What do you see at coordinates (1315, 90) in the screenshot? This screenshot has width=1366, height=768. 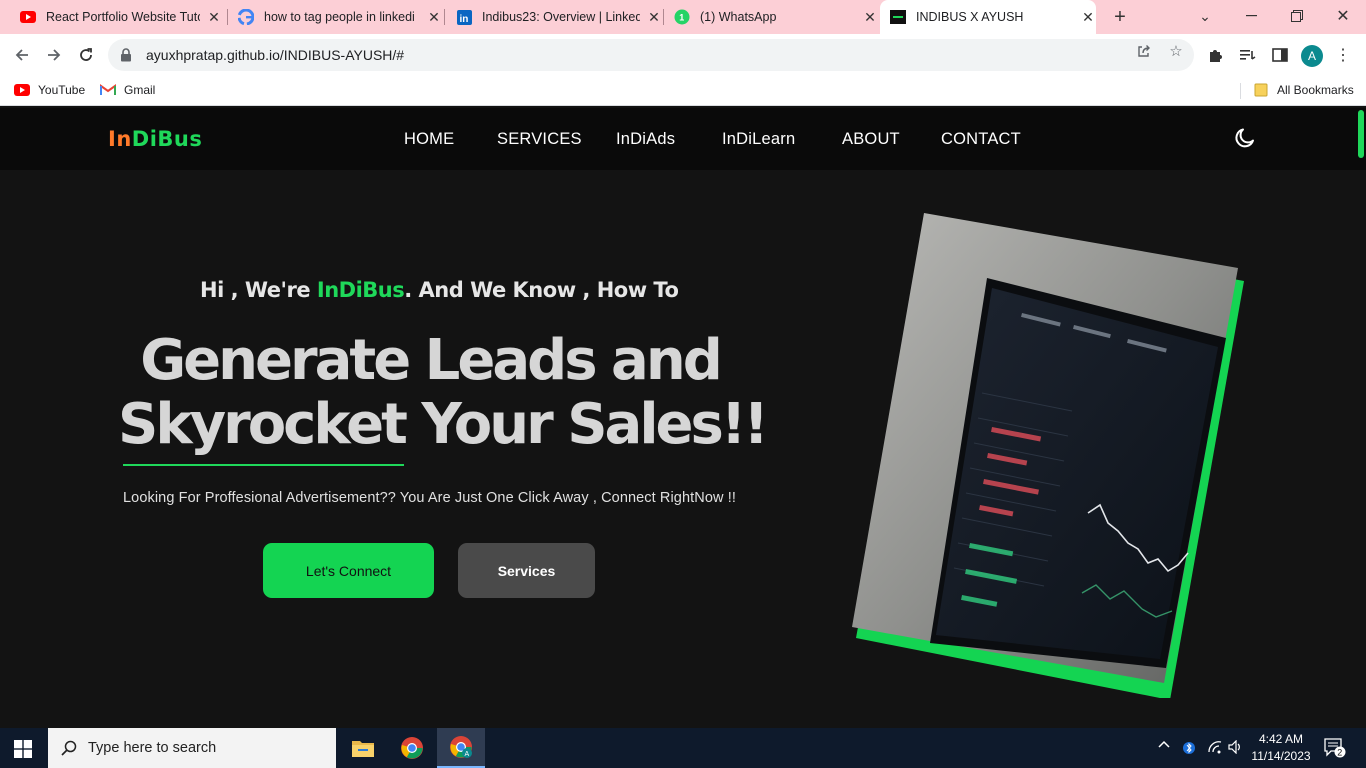 I see `all-bookmarks-label: All Bookmarks` at bounding box center [1315, 90].